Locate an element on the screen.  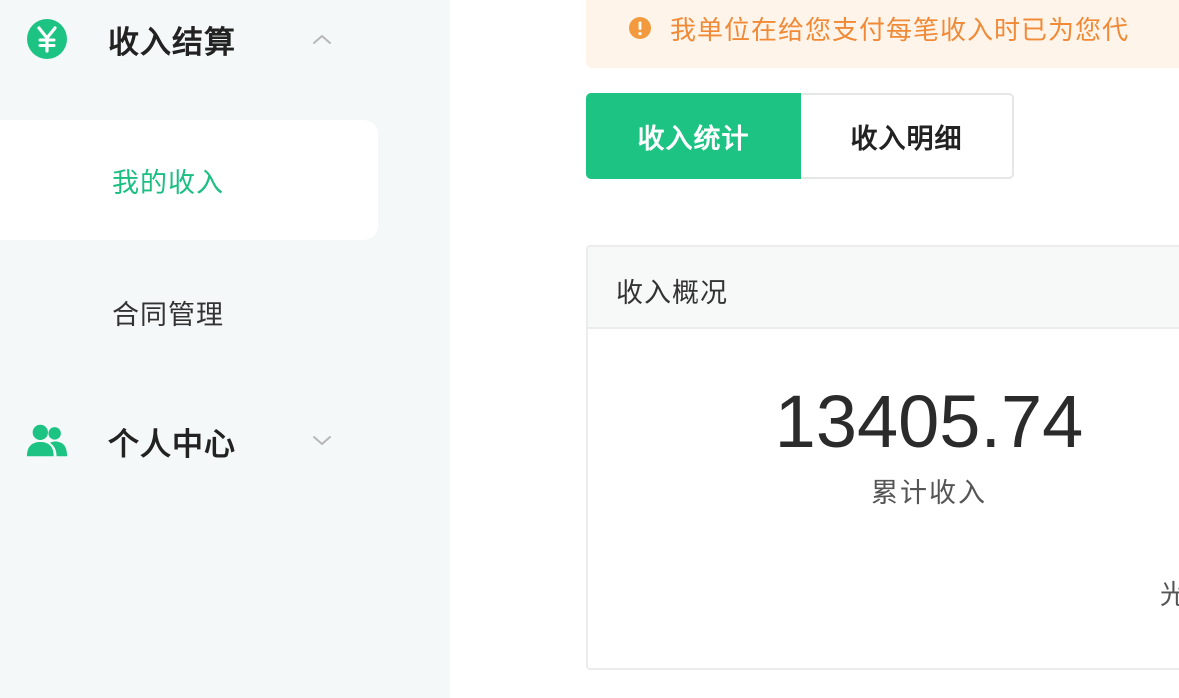
tab-income-statistics: 收入统计 is located at coordinates (693, 136).